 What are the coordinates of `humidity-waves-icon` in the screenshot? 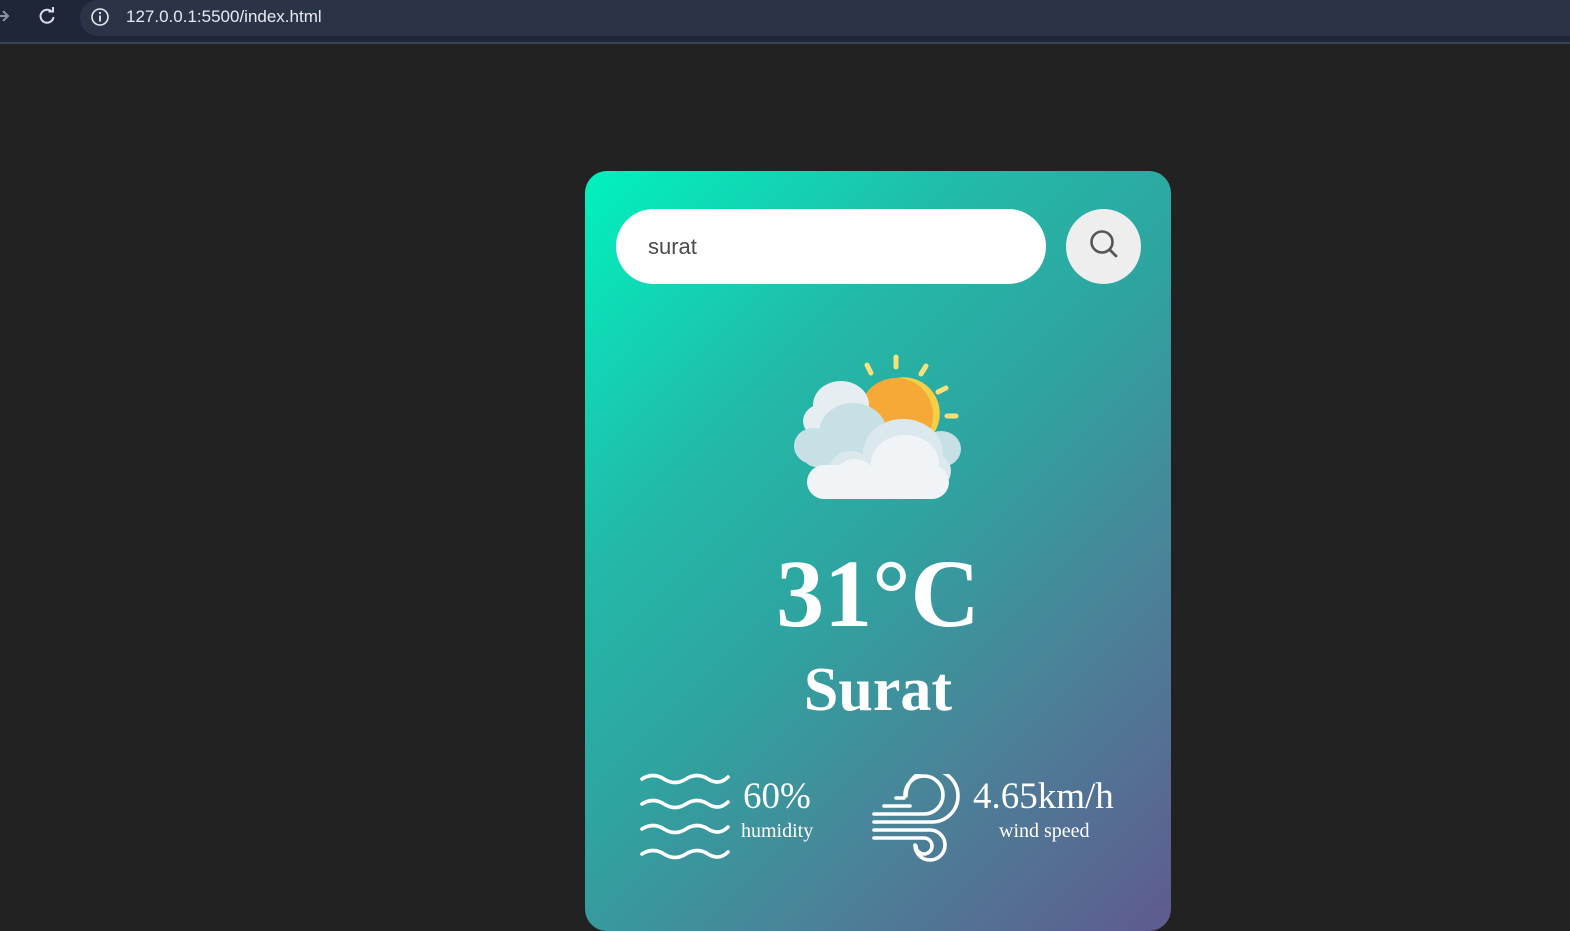 It's located at (685, 816).